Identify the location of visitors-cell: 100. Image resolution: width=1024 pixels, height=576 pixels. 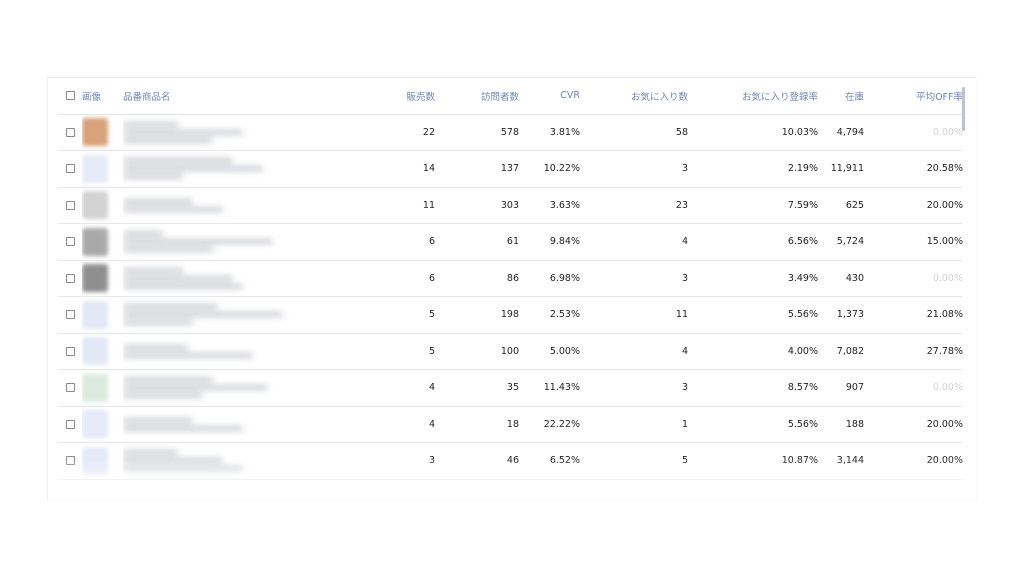
(509, 351).